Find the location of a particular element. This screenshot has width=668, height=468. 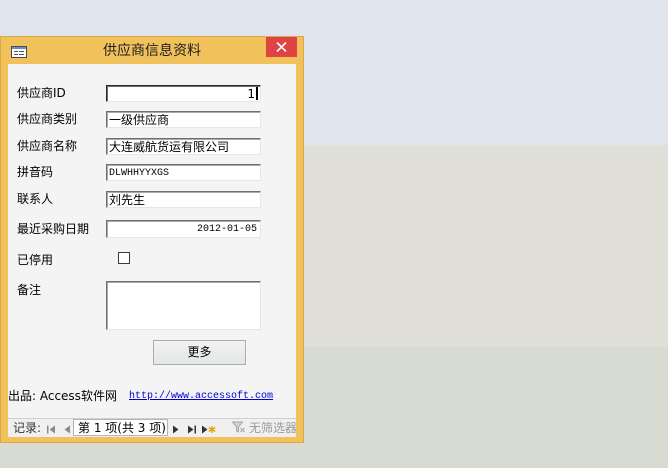

supplier-name-field: 大连威航货运有限公司 is located at coordinates (183, 146).